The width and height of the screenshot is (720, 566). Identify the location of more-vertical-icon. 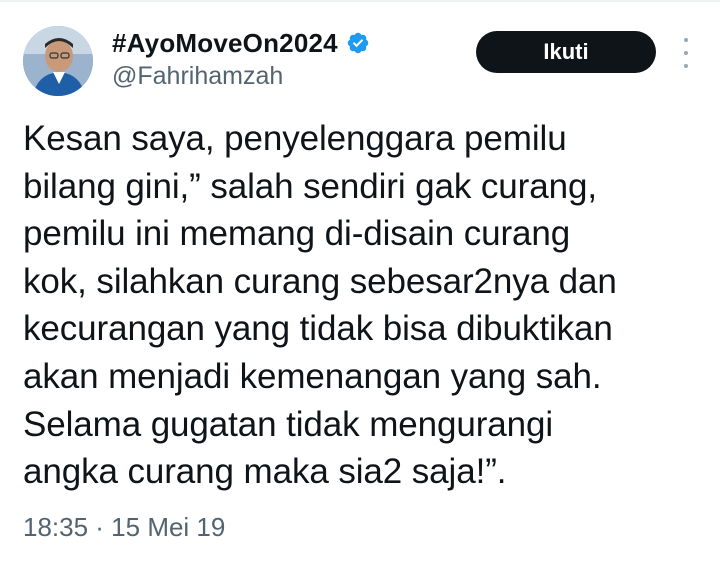
(686, 40).